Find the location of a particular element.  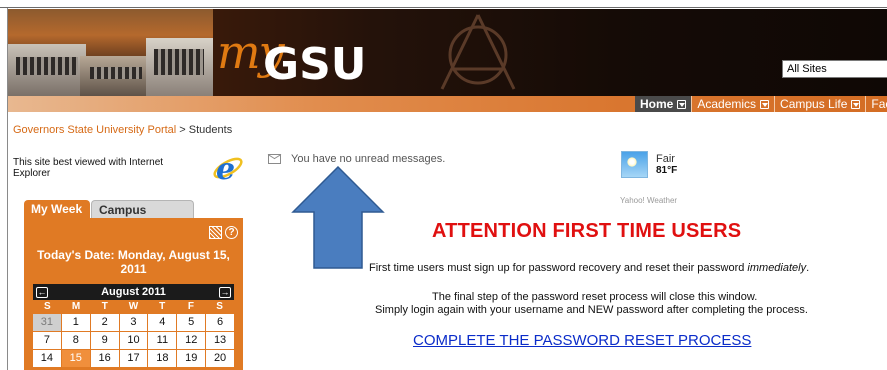

instruction-line-1-end: . is located at coordinates (808, 268).